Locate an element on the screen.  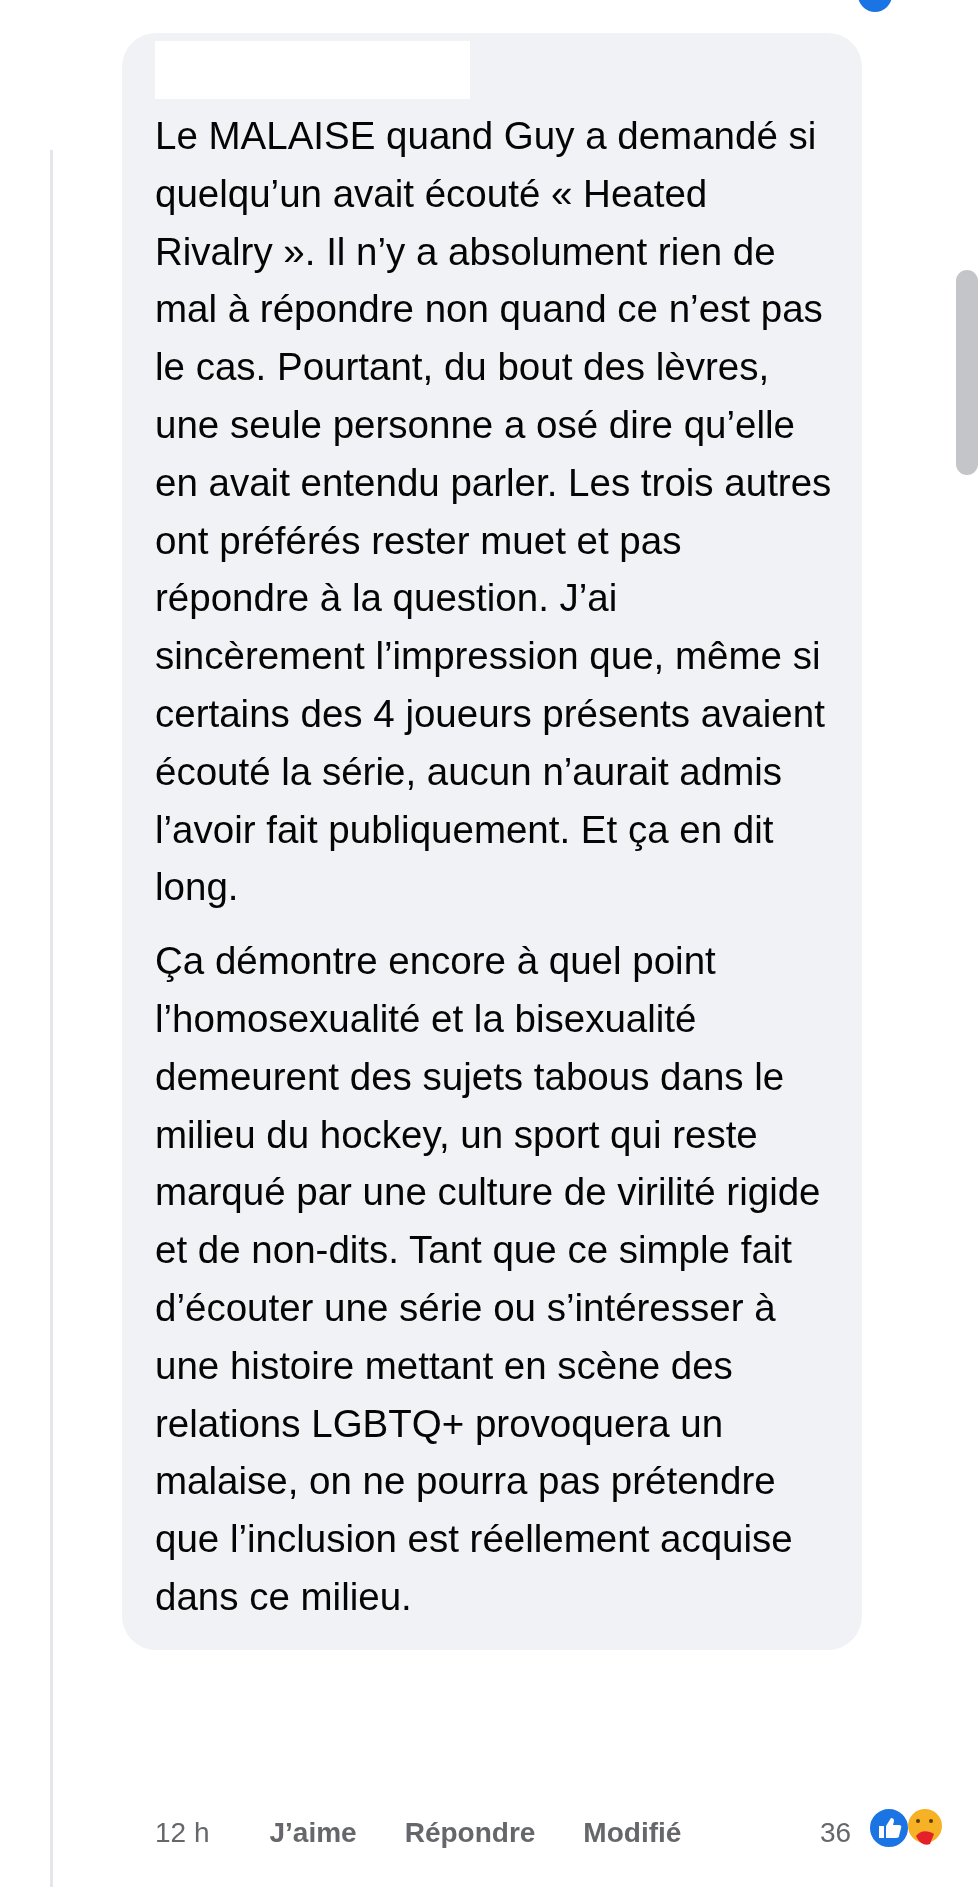
action-link: J’aime is located at coordinates (313, 1833).